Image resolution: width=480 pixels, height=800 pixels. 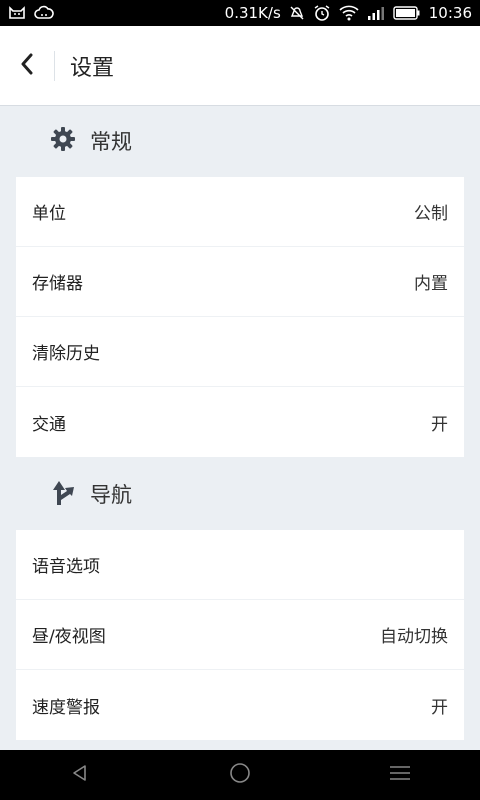 I want to click on battery-icon, so click(x=407, y=13).